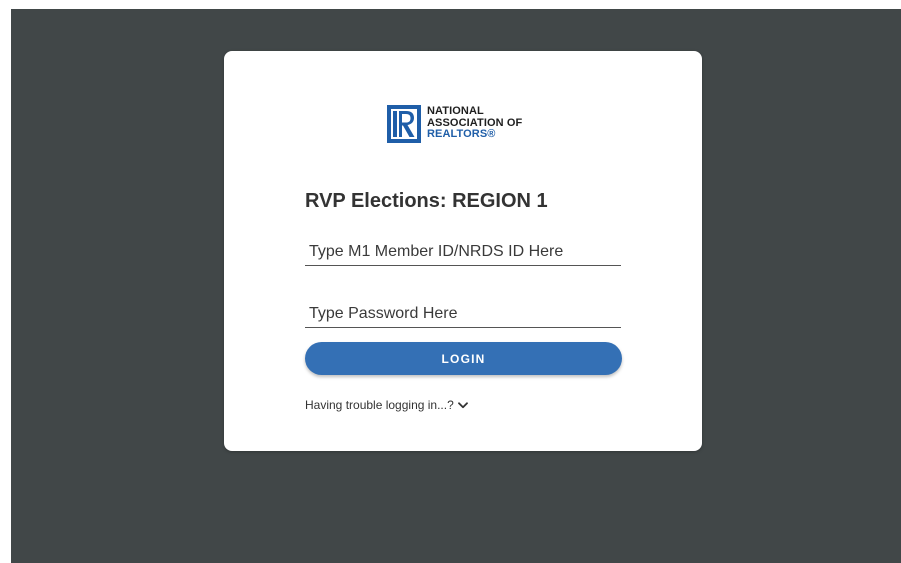 The width and height of the screenshot is (901, 563). I want to click on realtor-r-logo-icon, so click(404, 124).